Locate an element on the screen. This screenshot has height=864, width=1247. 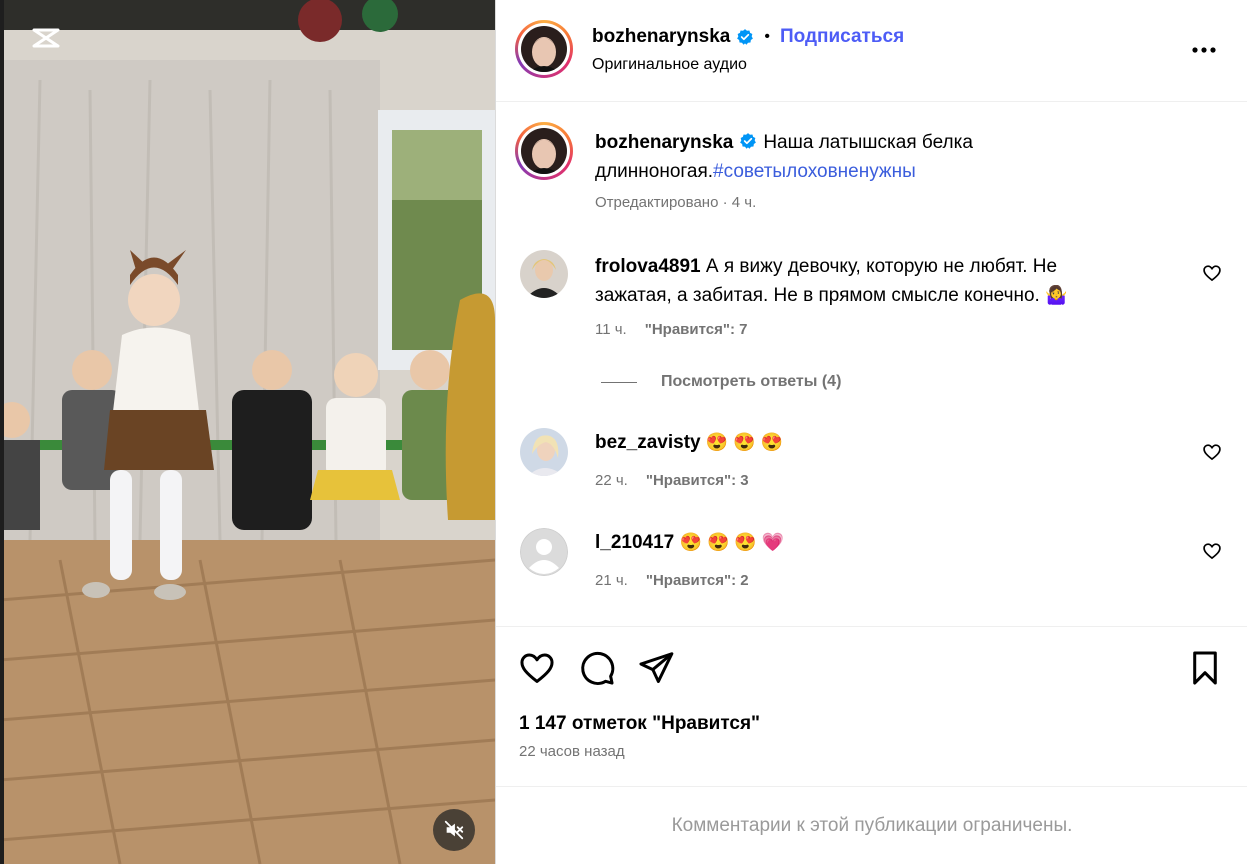
comment-likes: "Нравится": 2 is located at coordinates (697, 580).